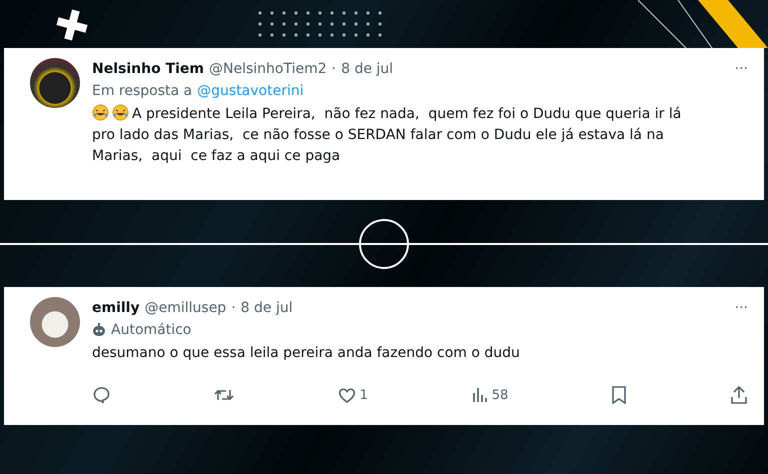  What do you see at coordinates (148, 69) in the screenshot?
I see `author-name: Nelsinho Tiem` at bounding box center [148, 69].